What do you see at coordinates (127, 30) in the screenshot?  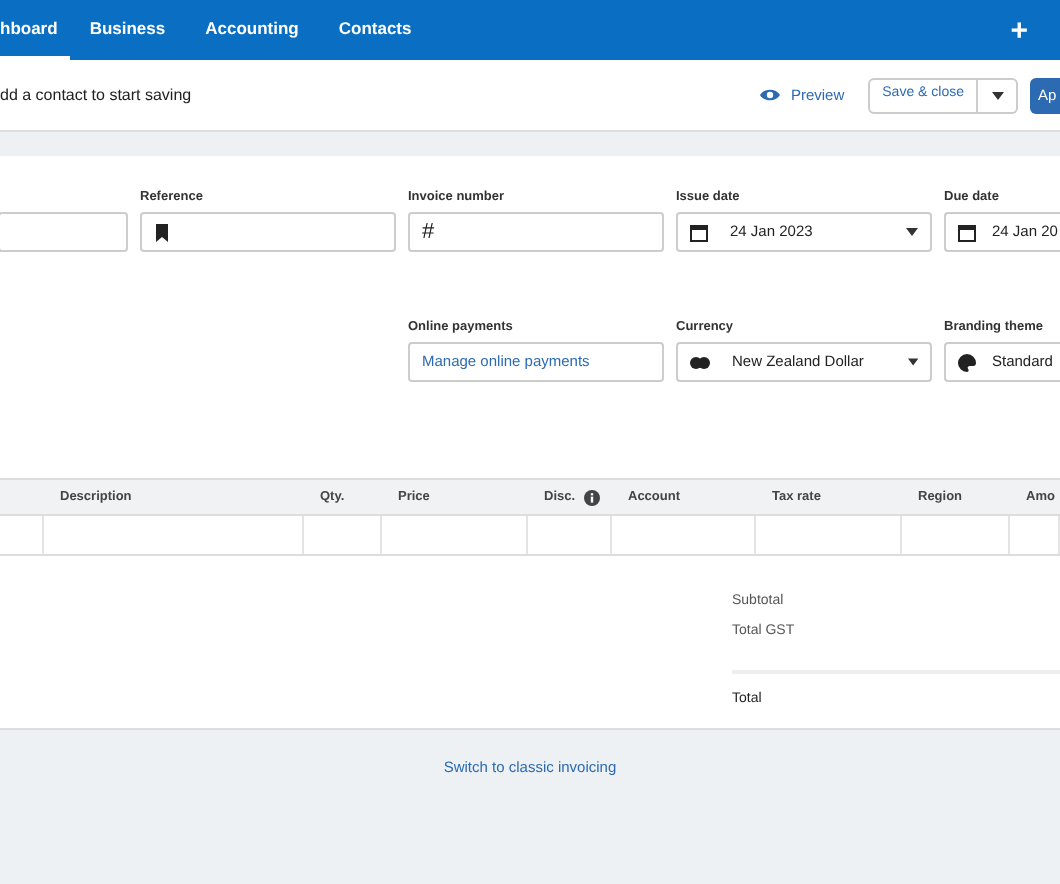 I see `nav-tab: Business` at bounding box center [127, 30].